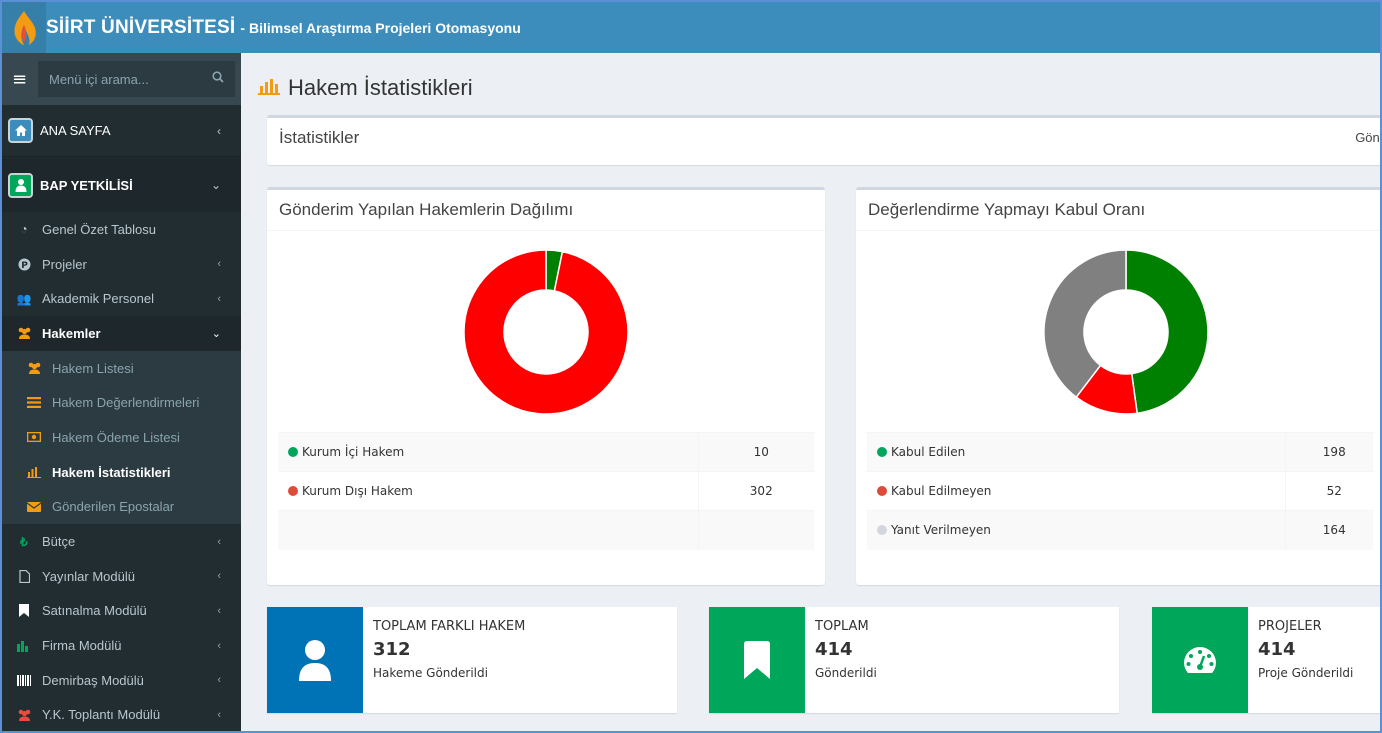  I want to click on money-icon, so click(34, 437).